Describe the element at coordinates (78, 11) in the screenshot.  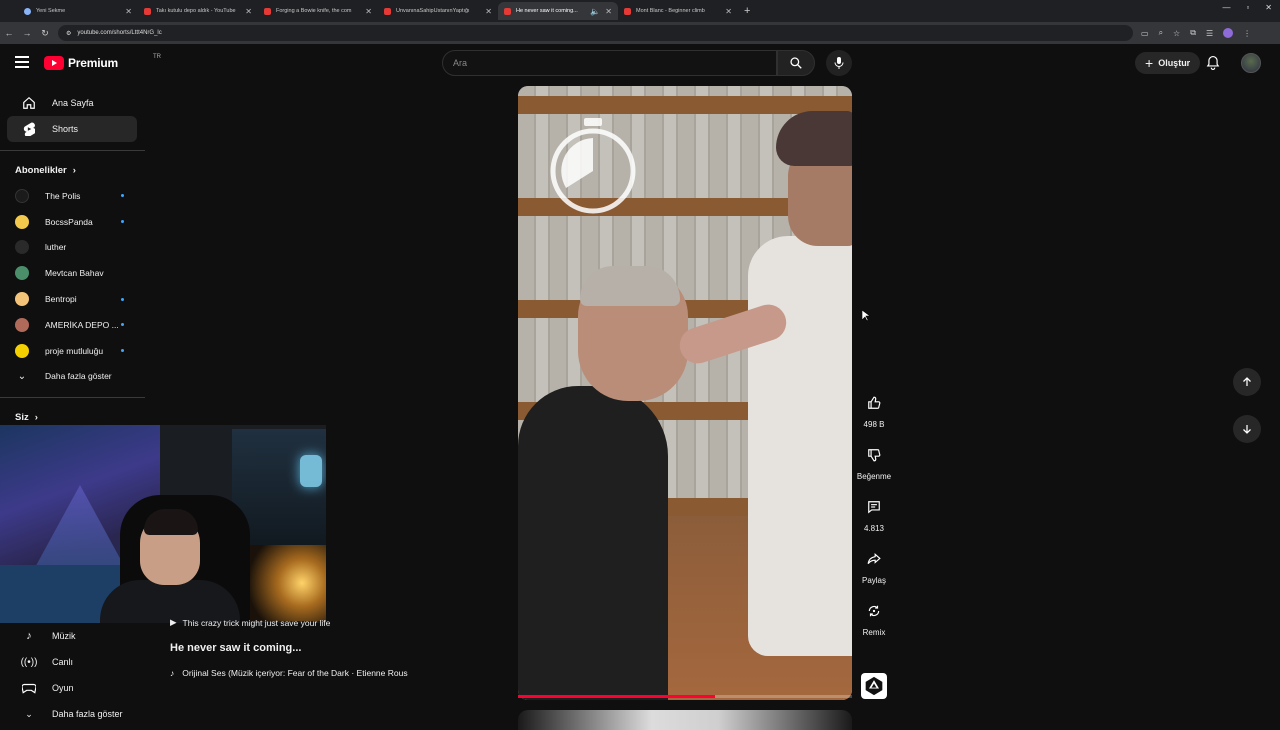
I see `browser-tab: Yeni Sekme ✕` at that location.